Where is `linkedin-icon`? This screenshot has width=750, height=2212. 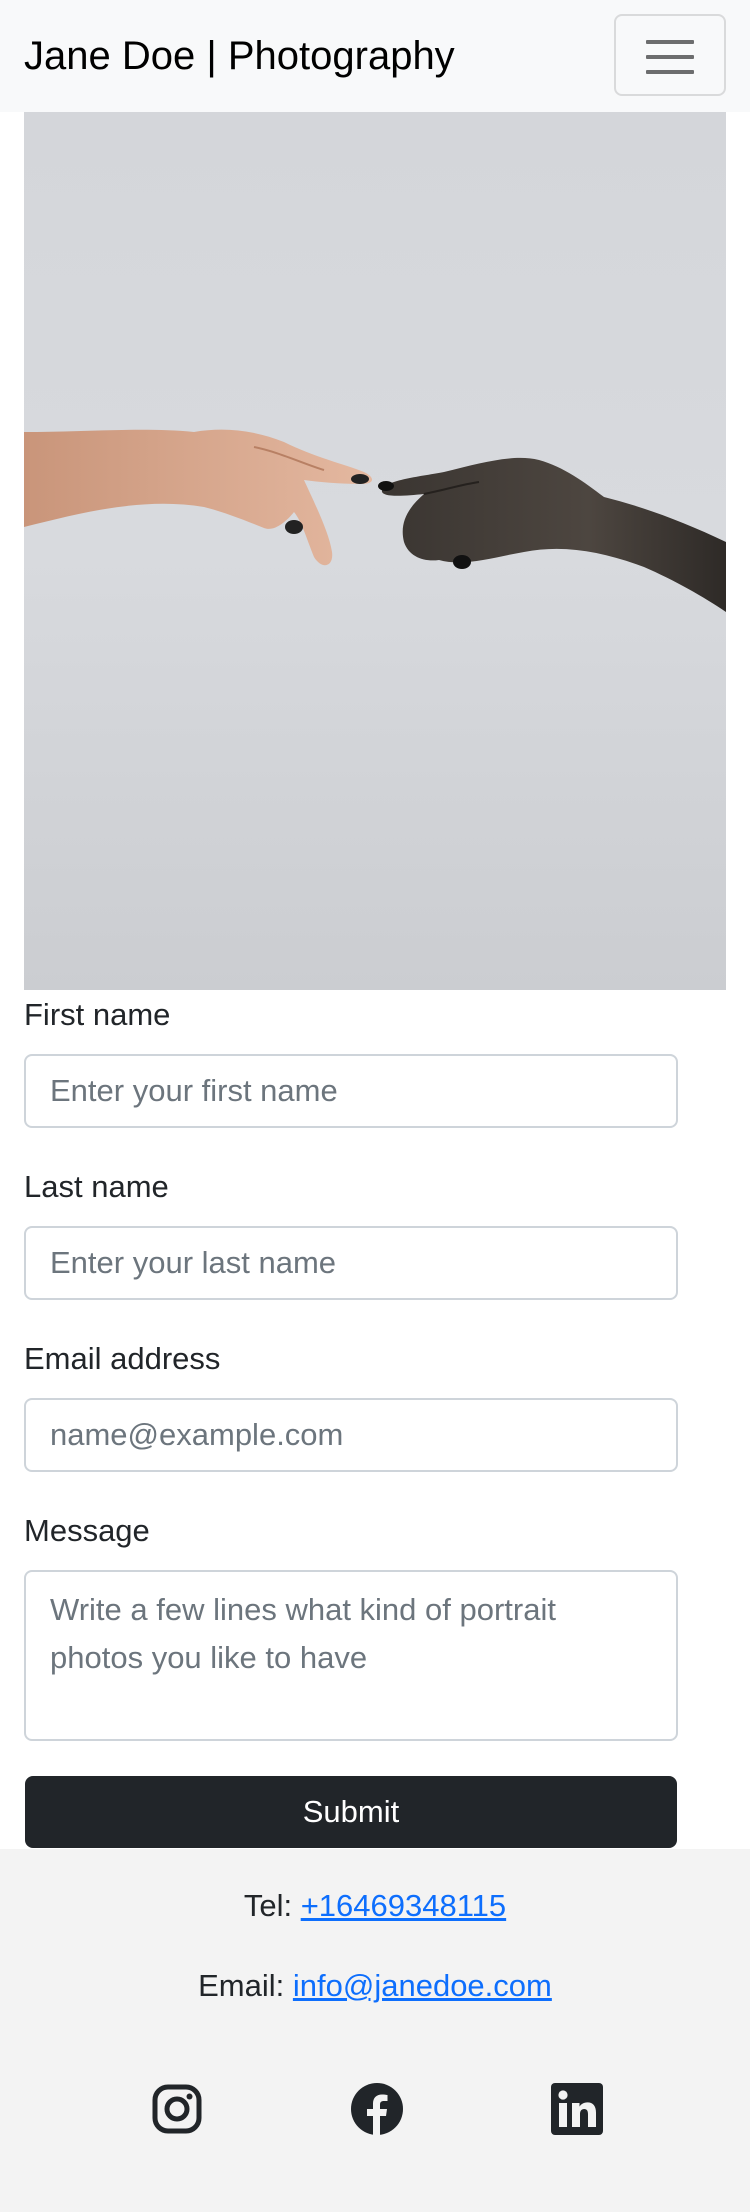 linkedin-icon is located at coordinates (577, 2109).